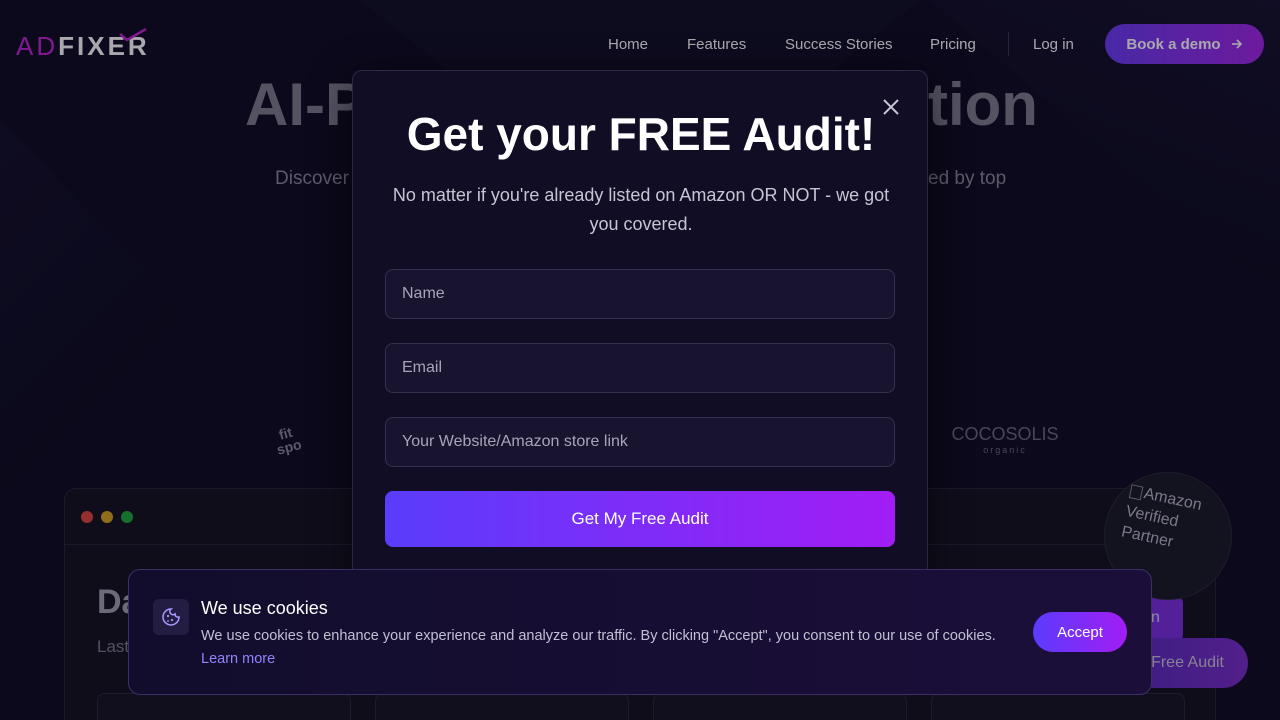 This screenshot has width=1280, height=720. What do you see at coordinates (641, 134) in the screenshot?
I see `modal-title: Get your FREE Audit!` at bounding box center [641, 134].